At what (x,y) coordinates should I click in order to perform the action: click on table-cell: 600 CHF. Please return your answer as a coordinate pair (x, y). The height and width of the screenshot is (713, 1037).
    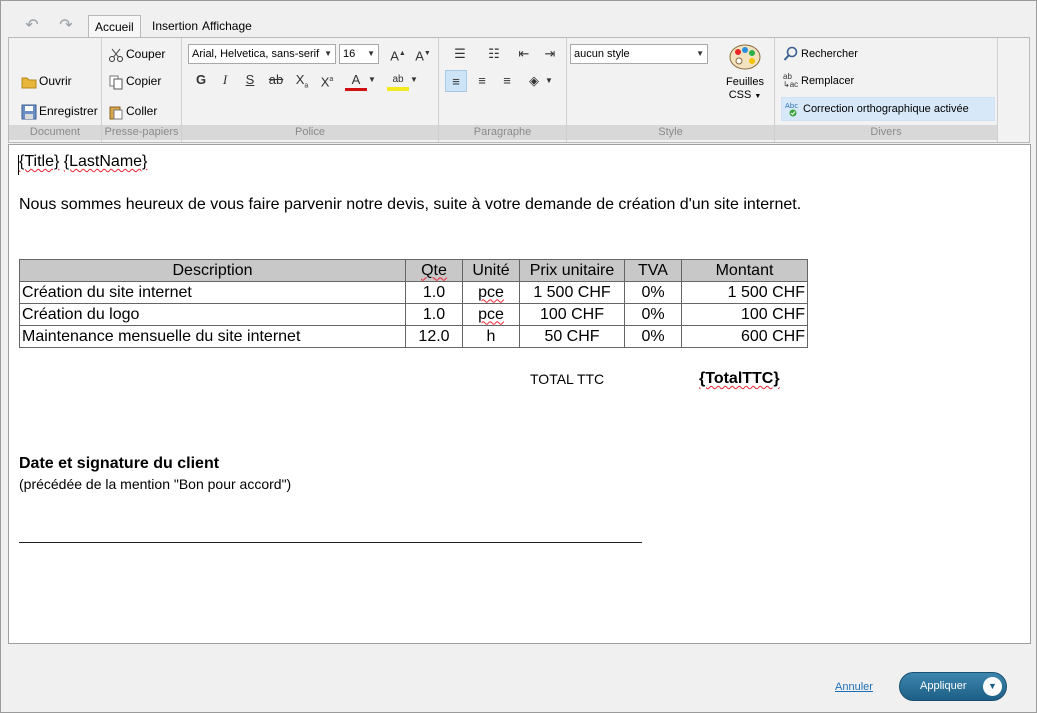
    Looking at the image, I should click on (744, 336).